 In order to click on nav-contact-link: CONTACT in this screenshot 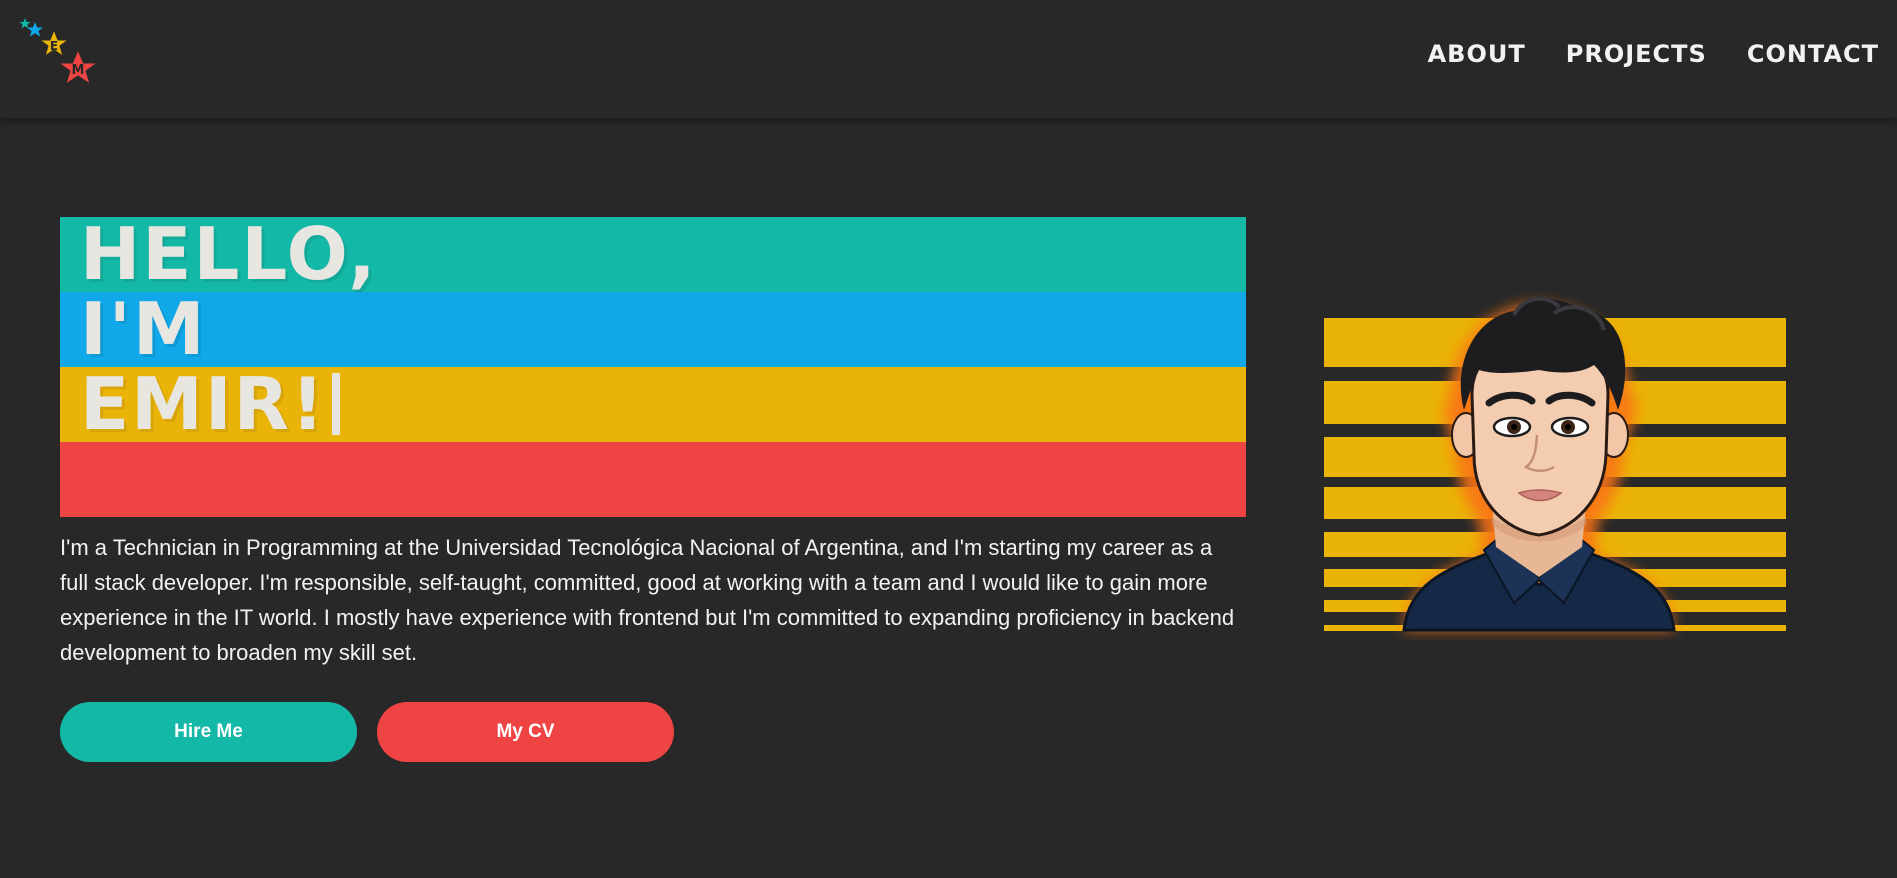, I will do `click(1813, 54)`.